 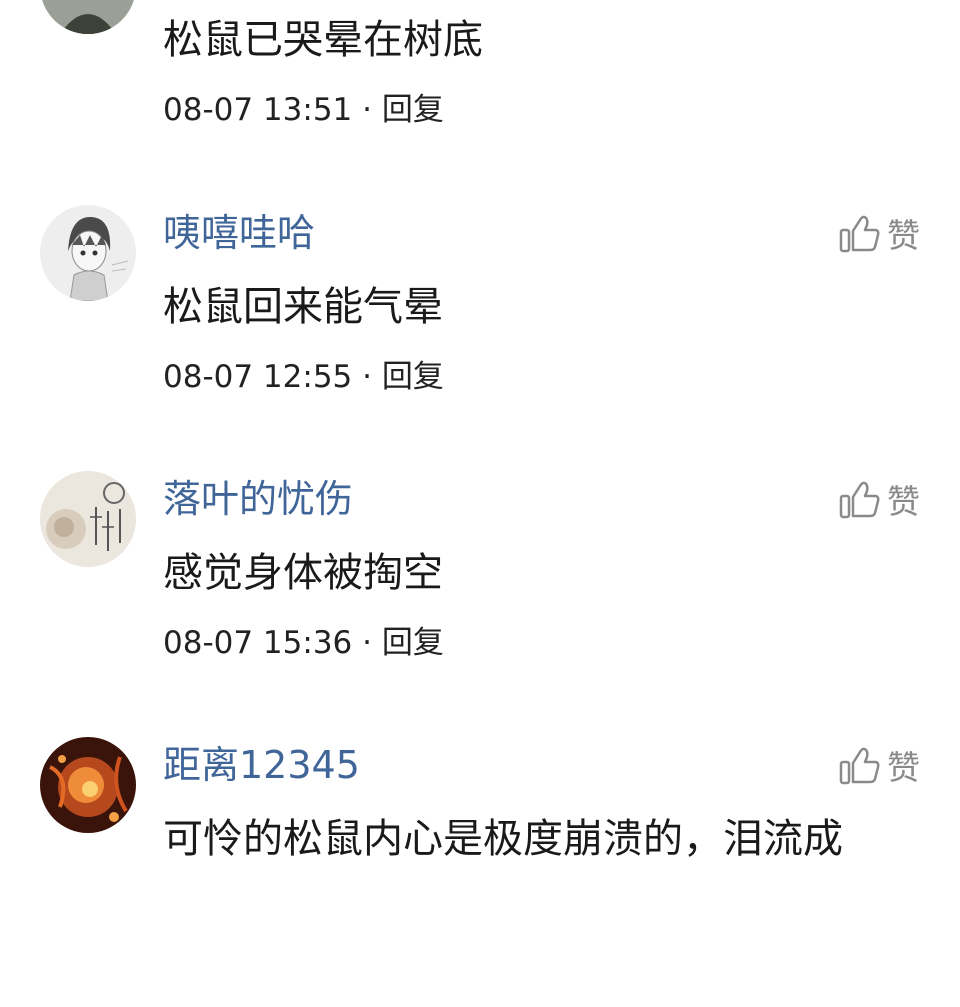 I want to click on comment-text: 松鼠已哭晕在树底, so click(x=323, y=40).